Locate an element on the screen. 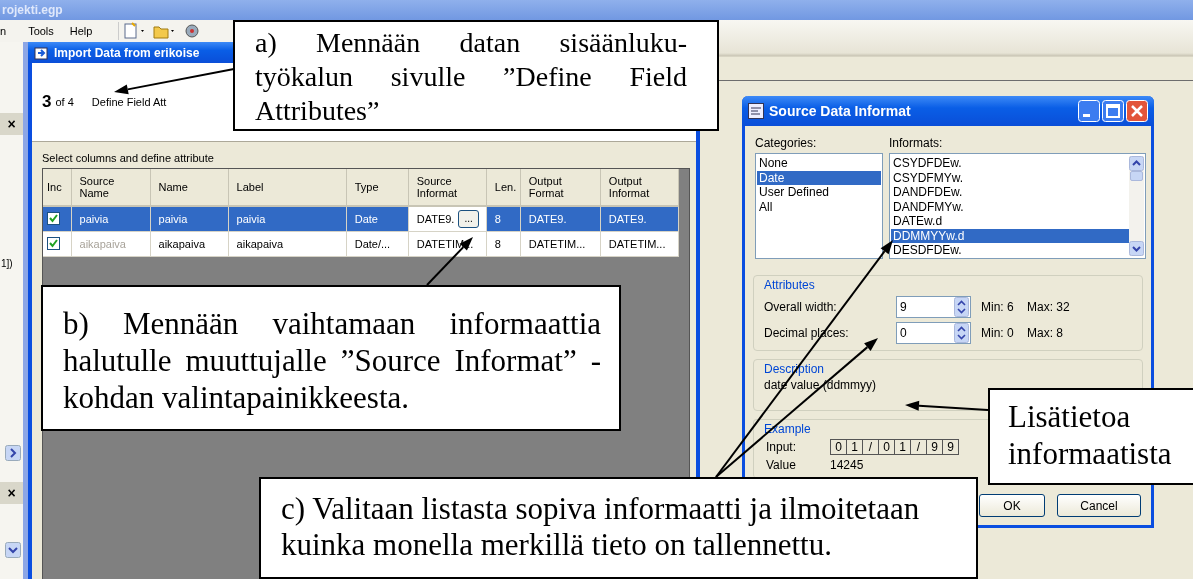  column-header: Len. is located at coordinates (503, 187).